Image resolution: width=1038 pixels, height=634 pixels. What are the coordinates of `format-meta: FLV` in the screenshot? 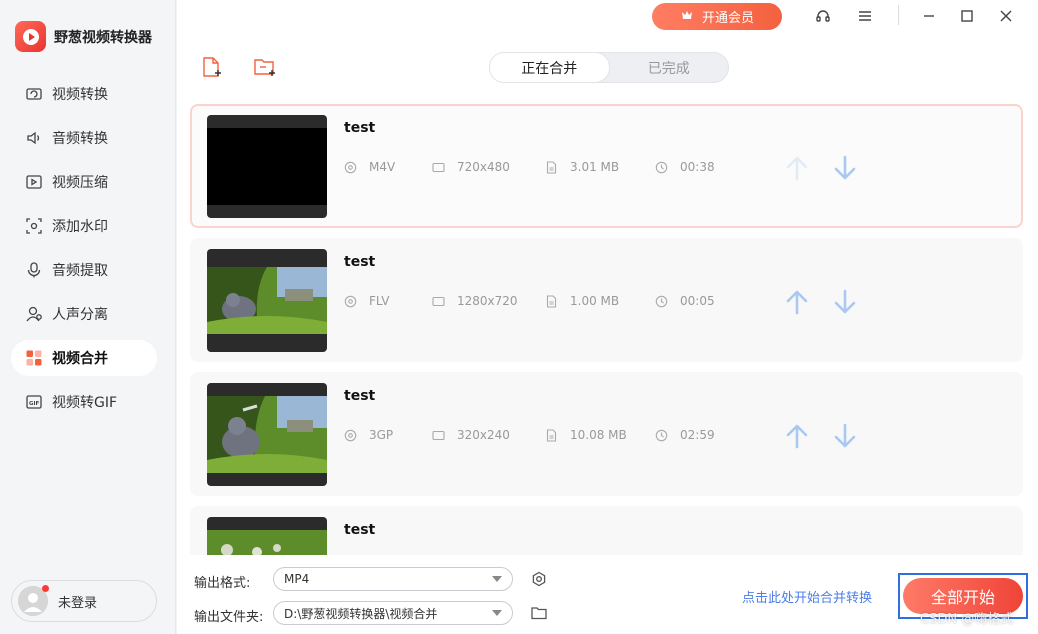 It's located at (366, 301).